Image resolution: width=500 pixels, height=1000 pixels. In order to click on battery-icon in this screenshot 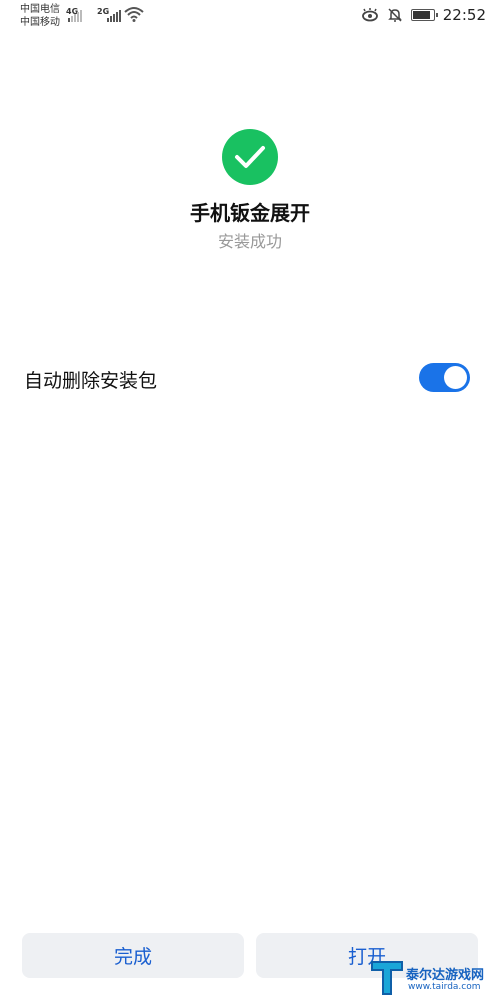, I will do `click(424, 15)`.